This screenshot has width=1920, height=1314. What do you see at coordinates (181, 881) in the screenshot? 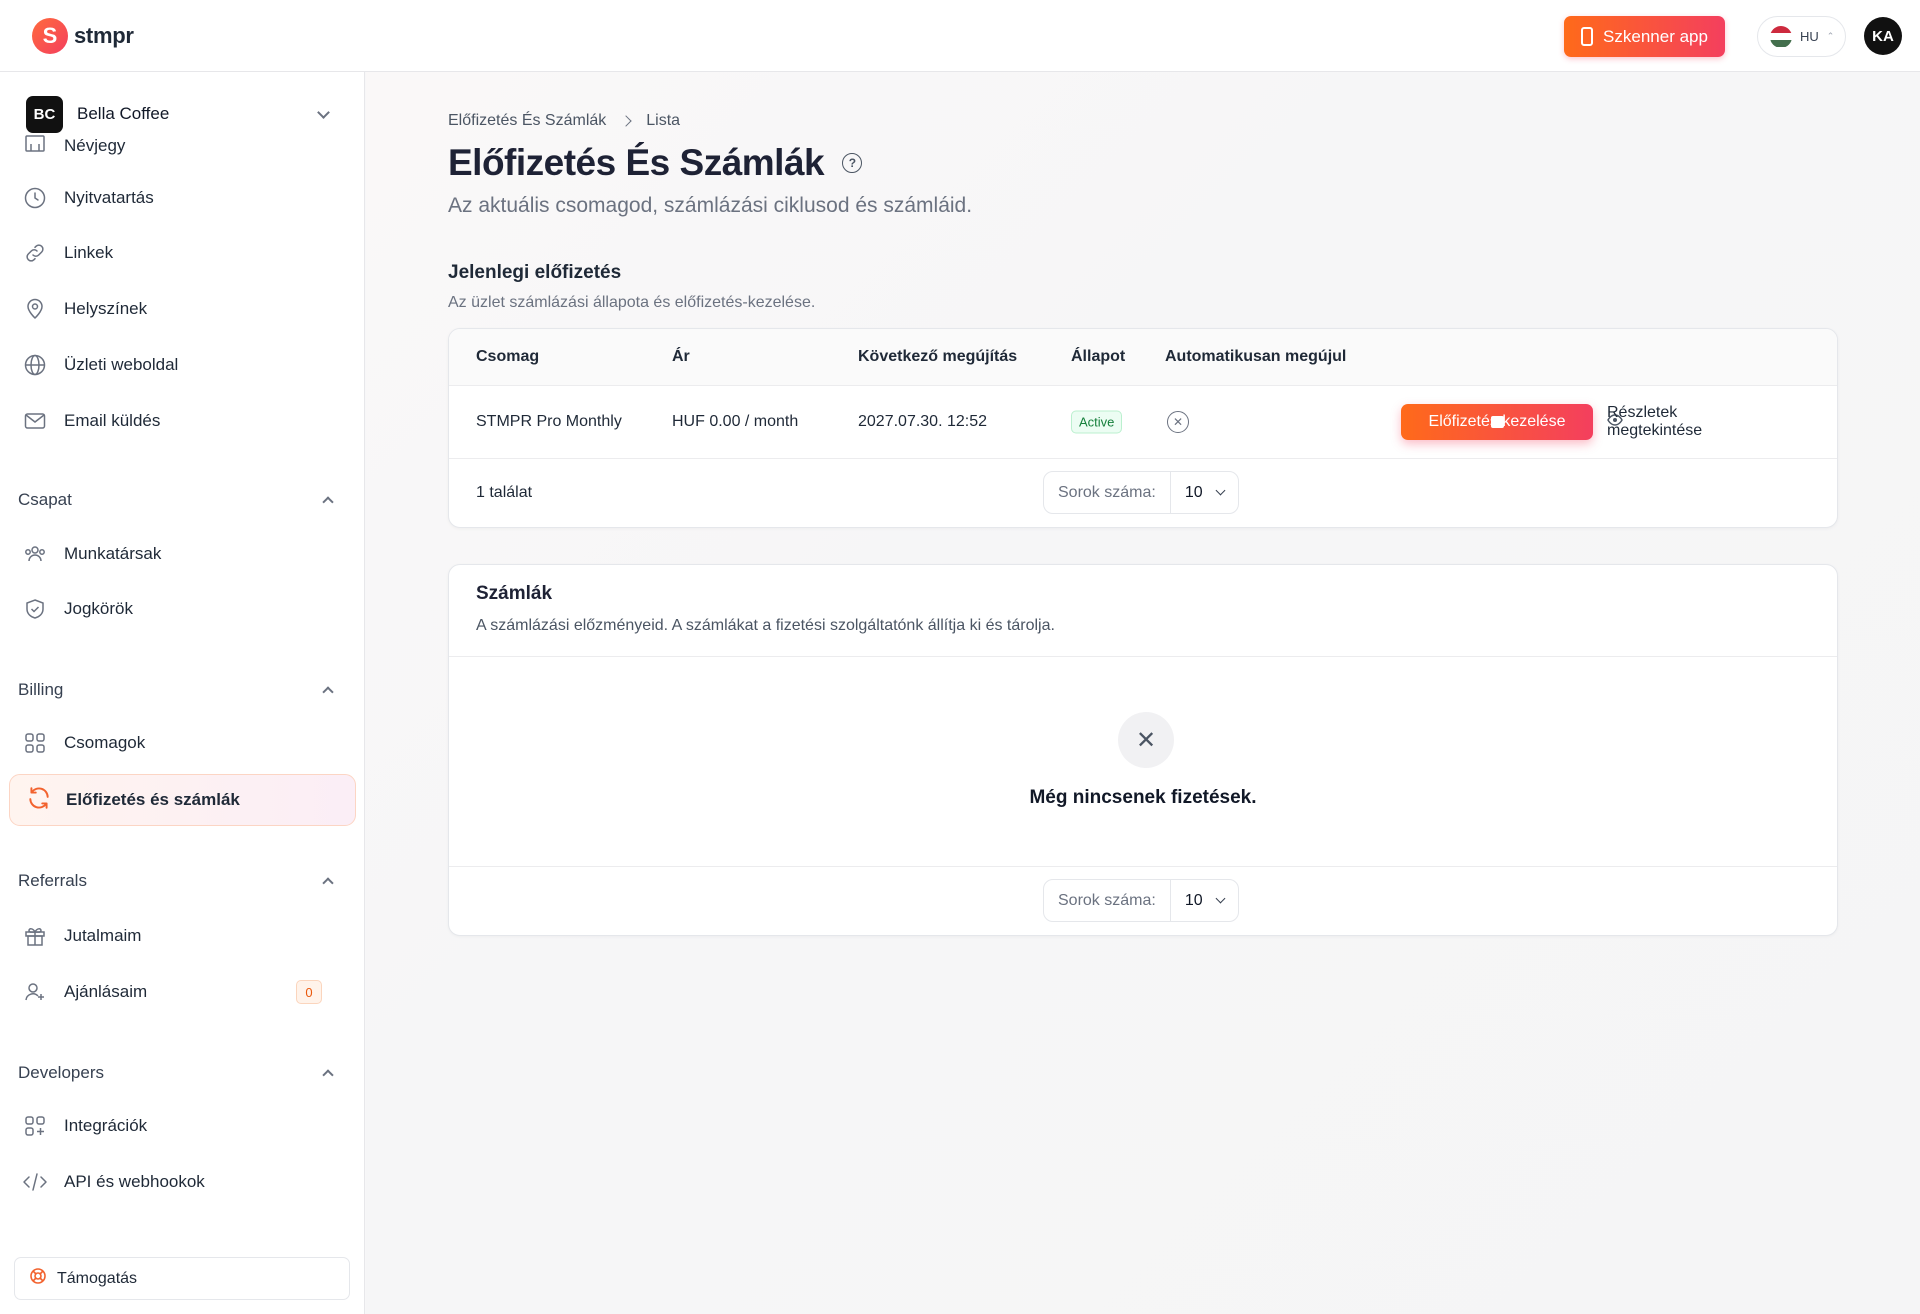
I see `section-referrals: Referrals` at bounding box center [181, 881].